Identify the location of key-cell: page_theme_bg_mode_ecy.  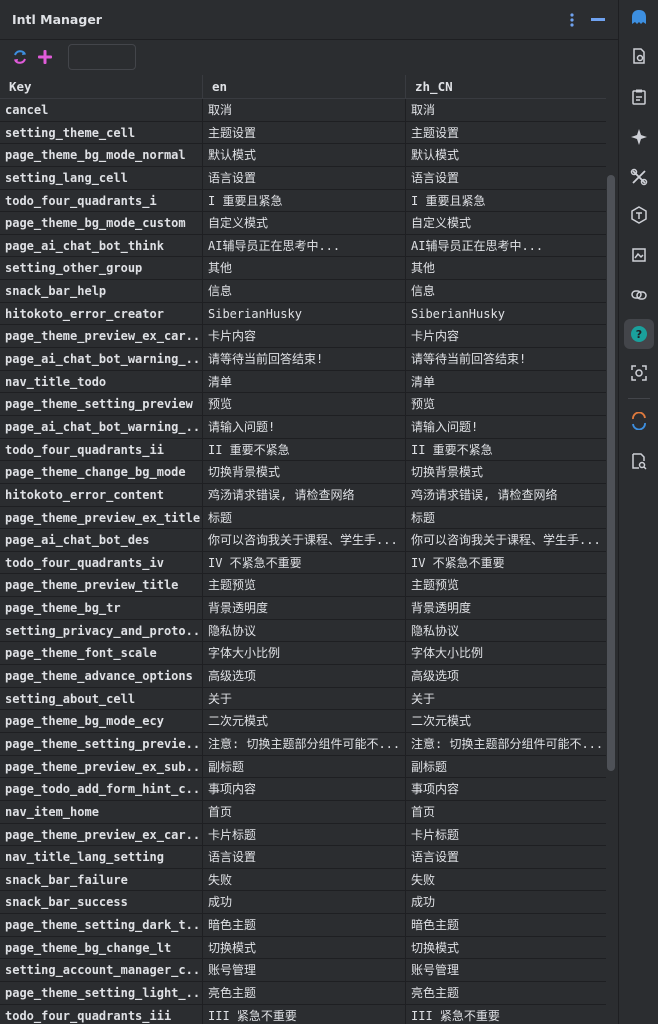
(101, 721).